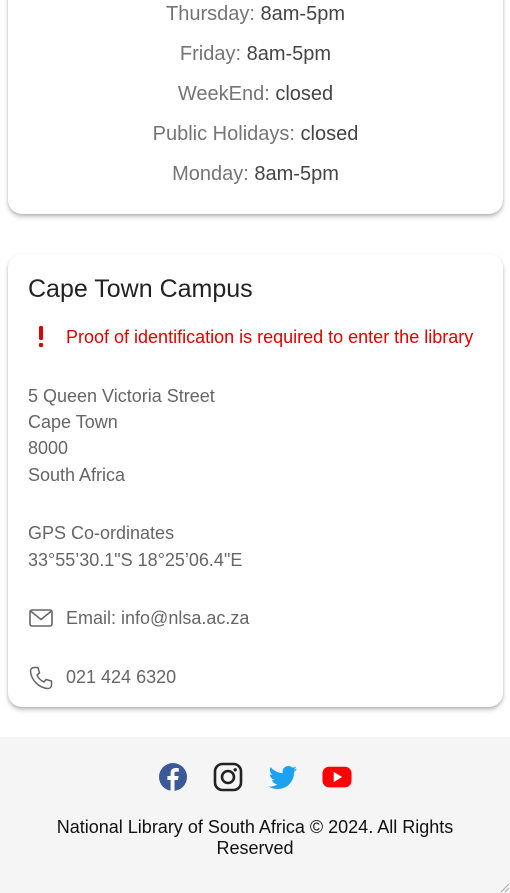 This screenshot has width=510, height=893. Describe the element at coordinates (173, 777) in the screenshot. I see `facebook-icon` at that location.